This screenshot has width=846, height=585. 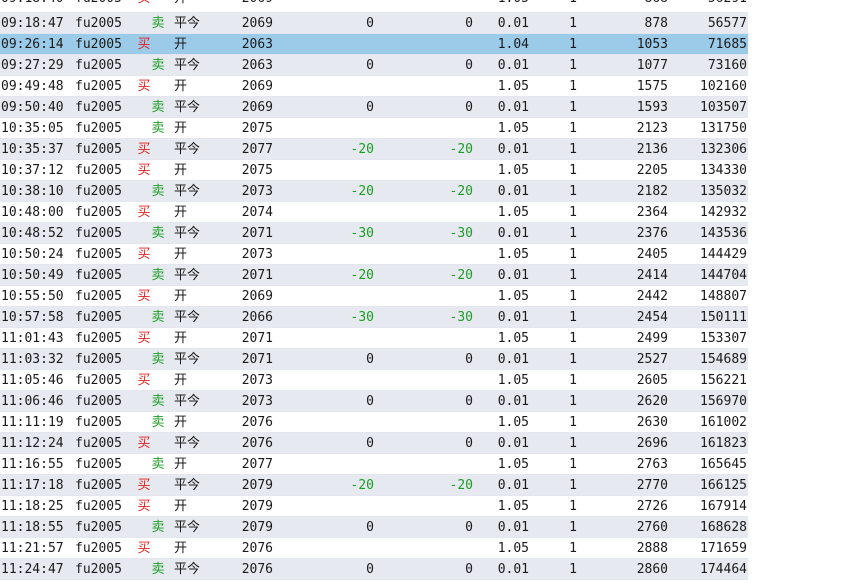 What do you see at coordinates (362, 317) in the screenshot?
I see `profit-loss-cell: -30` at bounding box center [362, 317].